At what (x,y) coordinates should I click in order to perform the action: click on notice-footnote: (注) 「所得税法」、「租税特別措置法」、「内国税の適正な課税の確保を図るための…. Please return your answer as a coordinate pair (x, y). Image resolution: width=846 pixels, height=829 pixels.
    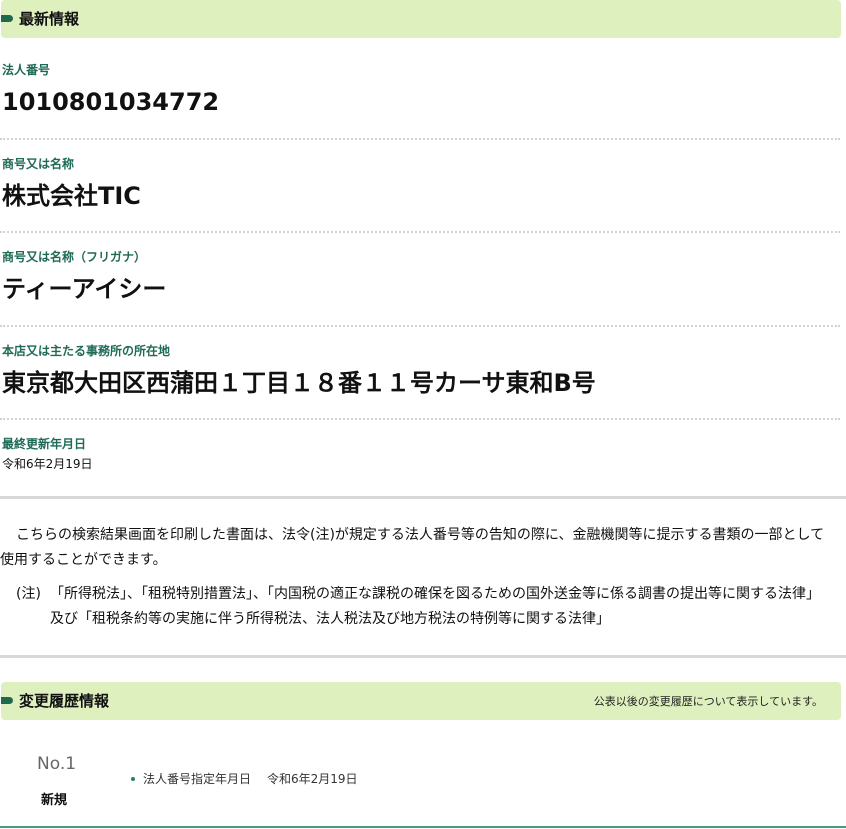
    Looking at the image, I should click on (420, 607).